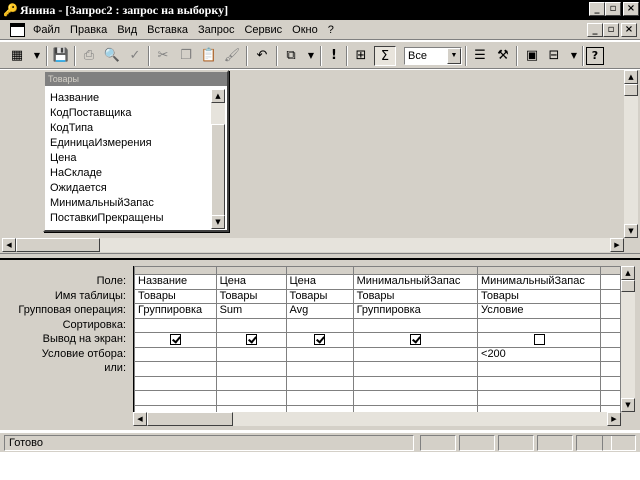 This screenshot has width=640, height=480. Describe the element at coordinates (37, 56) in the screenshot. I see `view-dropdown-arrow-icon: ▼` at that location.